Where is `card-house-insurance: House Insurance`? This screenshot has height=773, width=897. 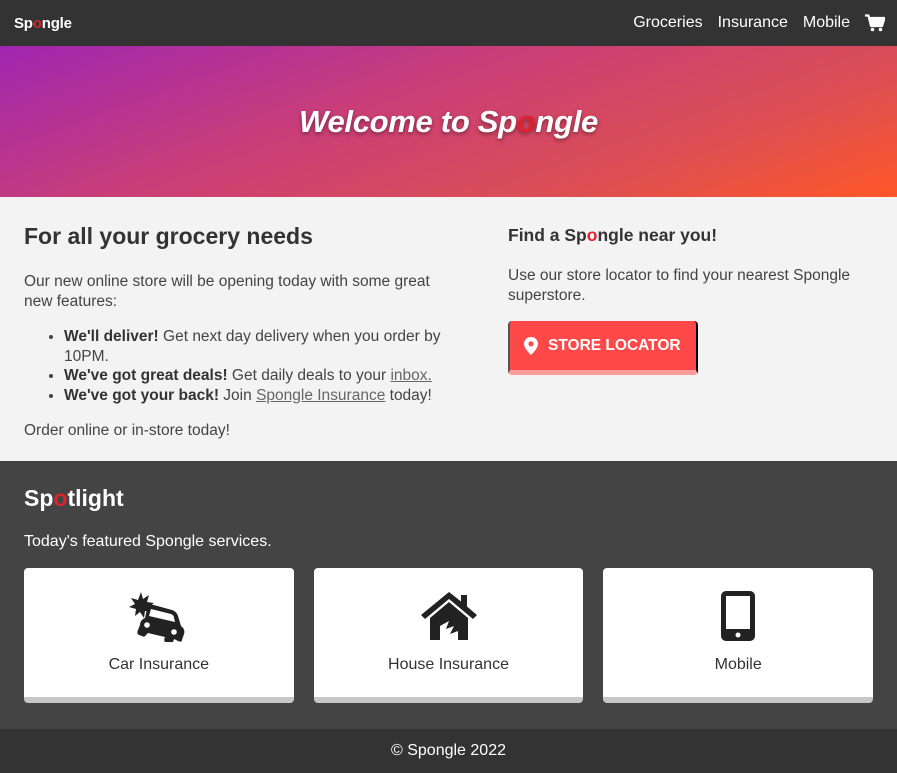 card-house-insurance: House Insurance is located at coordinates (448, 635).